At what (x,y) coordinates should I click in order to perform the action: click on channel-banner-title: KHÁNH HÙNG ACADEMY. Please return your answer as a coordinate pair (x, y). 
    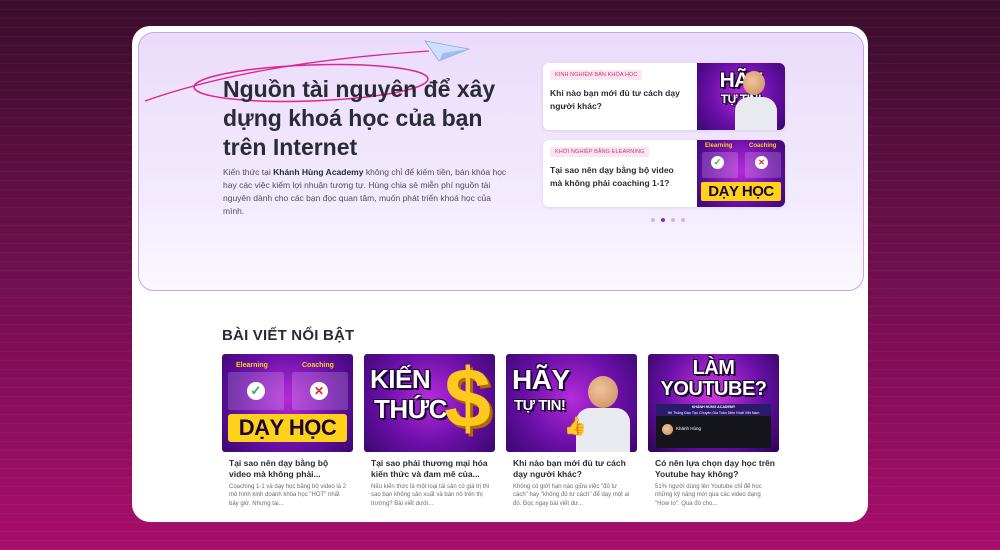
    Looking at the image, I should click on (713, 407).